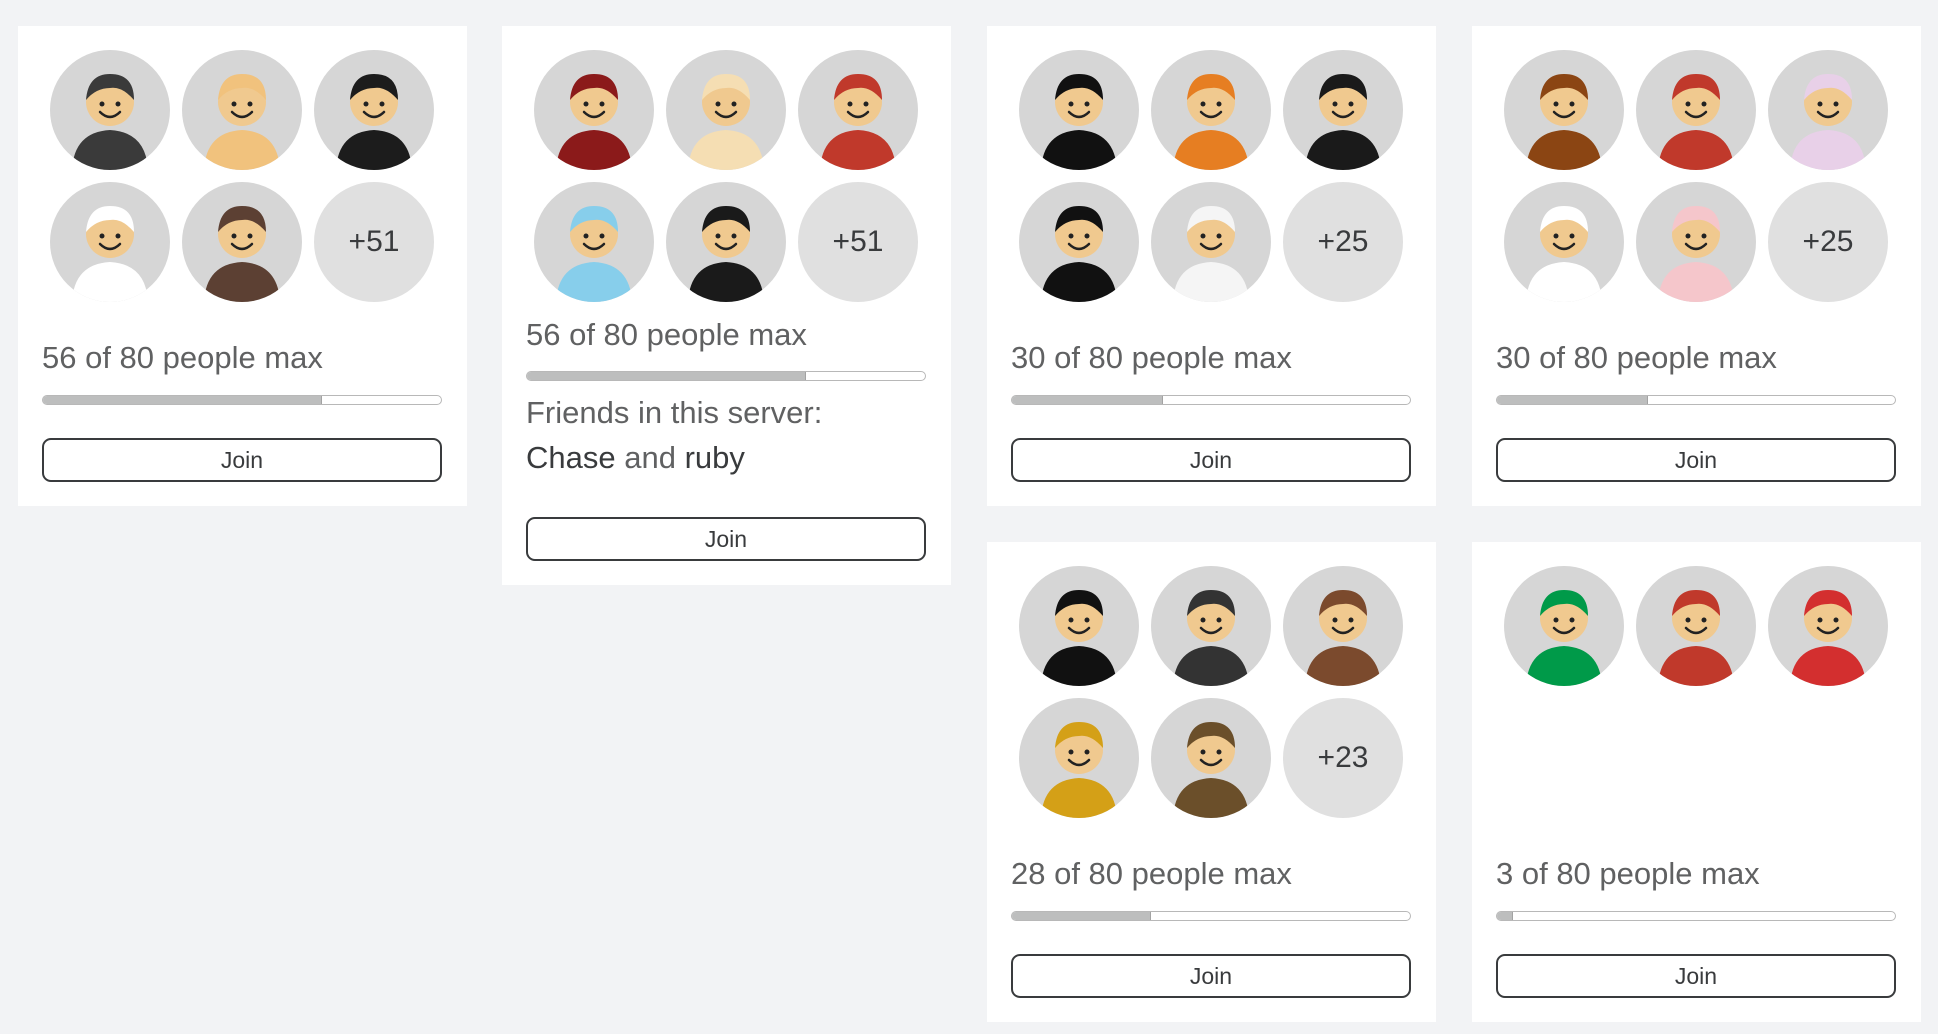 The width and height of the screenshot is (1938, 1034). What do you see at coordinates (571, 457) in the screenshot?
I see `friend-name: Chase` at bounding box center [571, 457].